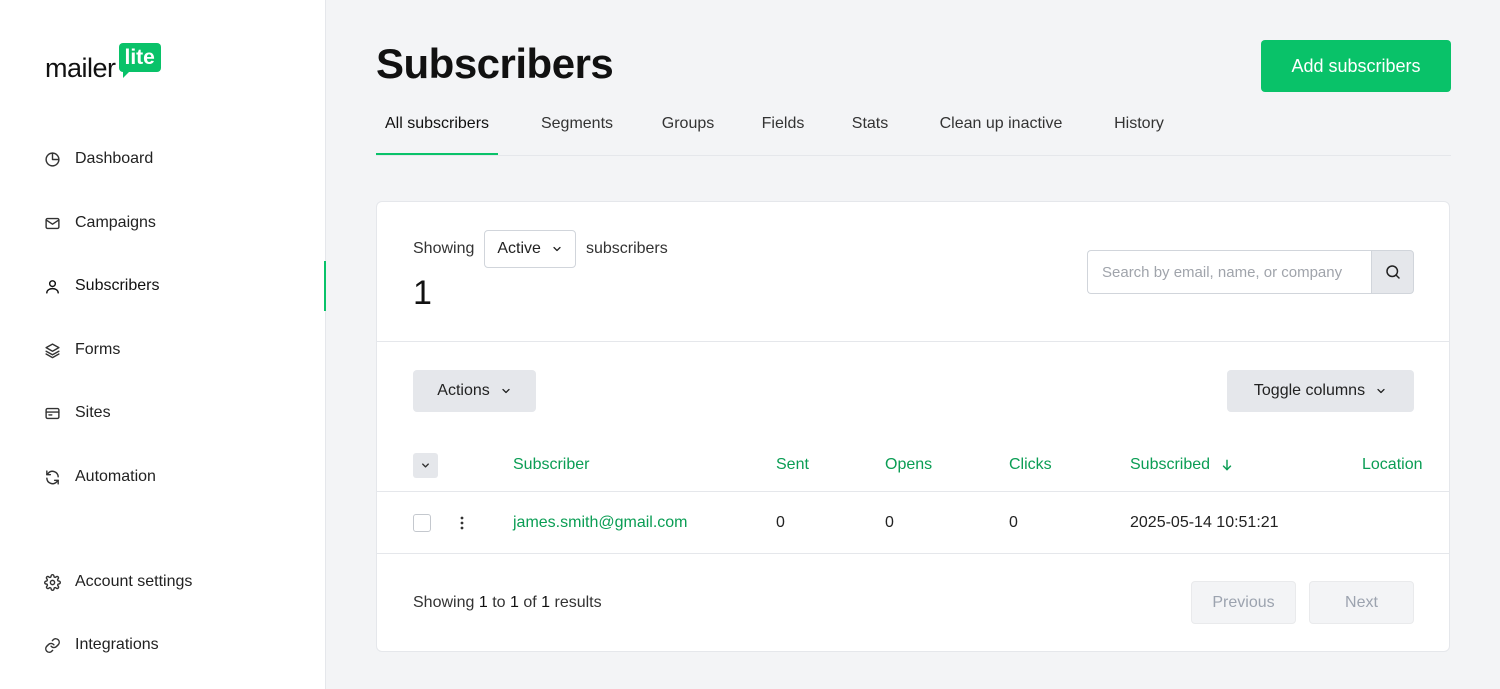 This screenshot has height=689, width=1500. What do you see at coordinates (52, 477) in the screenshot?
I see `refresh-icon` at bounding box center [52, 477].